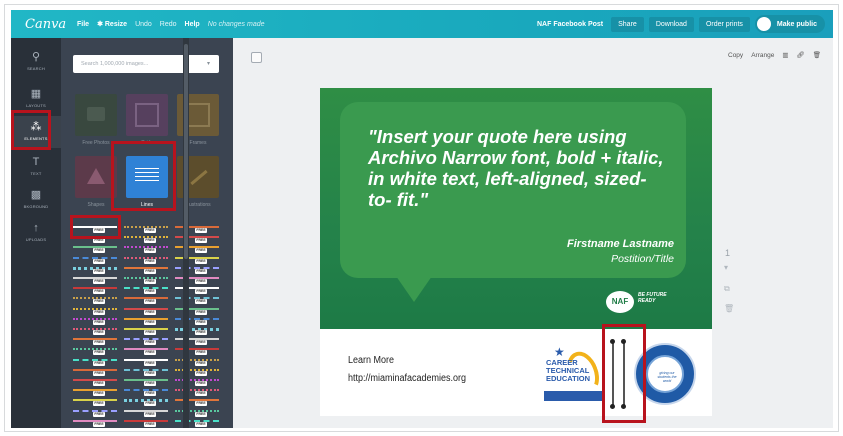 This screenshot has width=843, height=436. I want to click on share-button: Share, so click(627, 24).